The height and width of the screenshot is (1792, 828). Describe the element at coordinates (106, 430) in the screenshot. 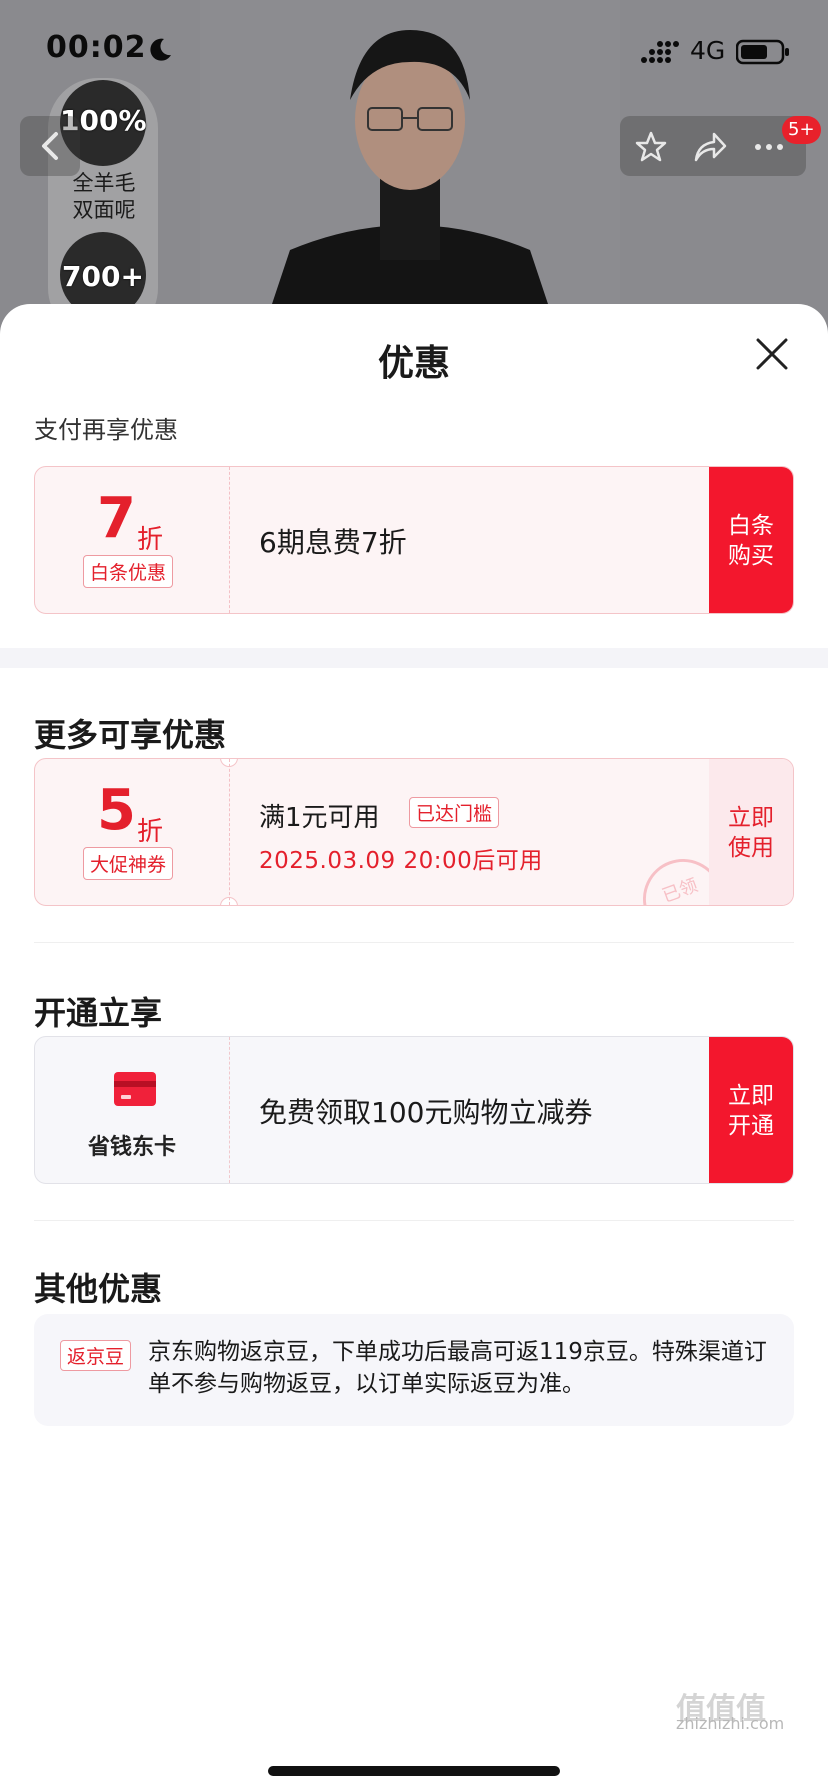

I see `section-pay-subtitle: 支付再享优惠` at that location.